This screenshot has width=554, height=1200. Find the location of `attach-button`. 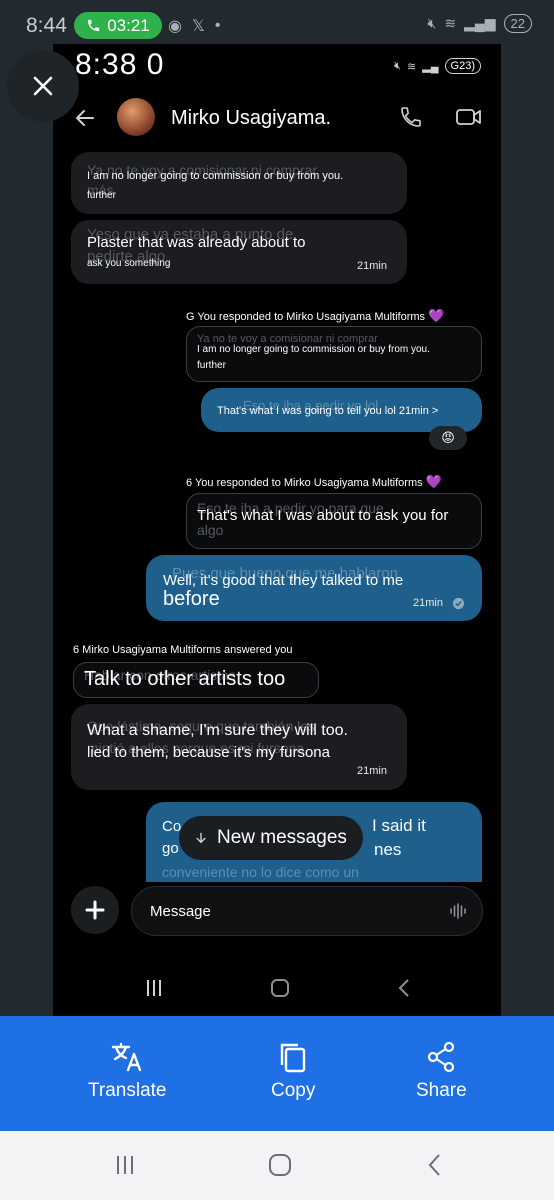

attach-button is located at coordinates (95, 910).